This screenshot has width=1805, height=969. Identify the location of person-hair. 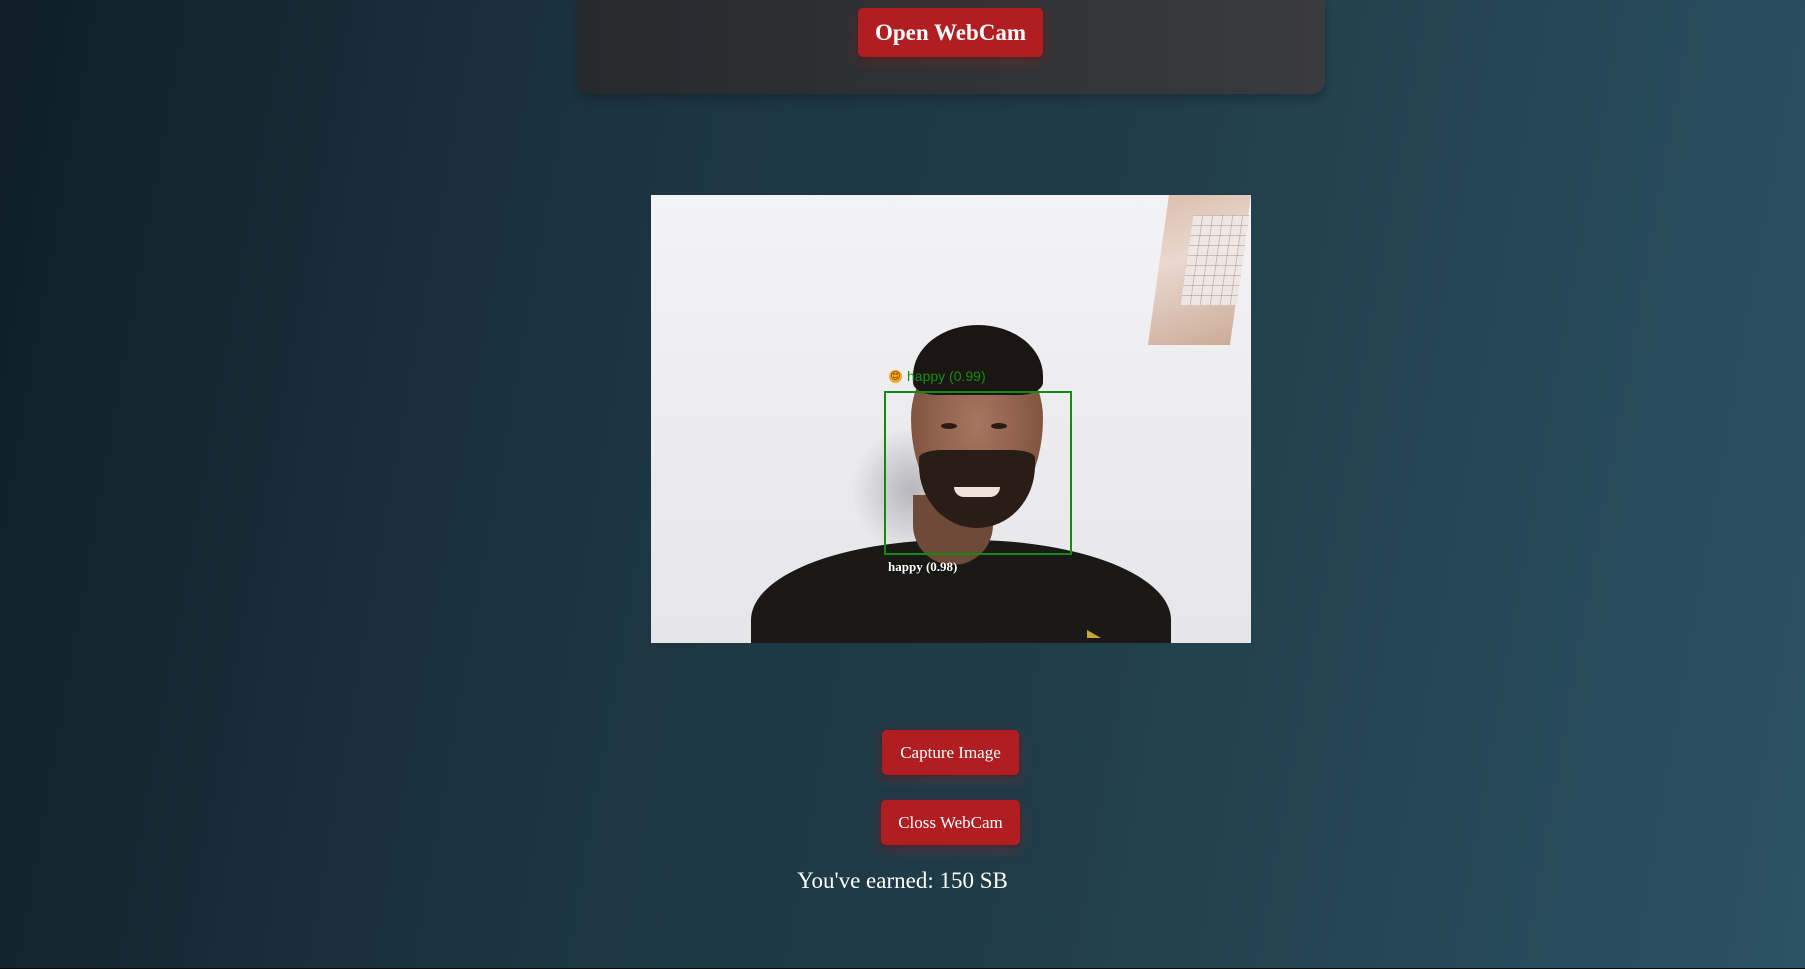
(978, 360).